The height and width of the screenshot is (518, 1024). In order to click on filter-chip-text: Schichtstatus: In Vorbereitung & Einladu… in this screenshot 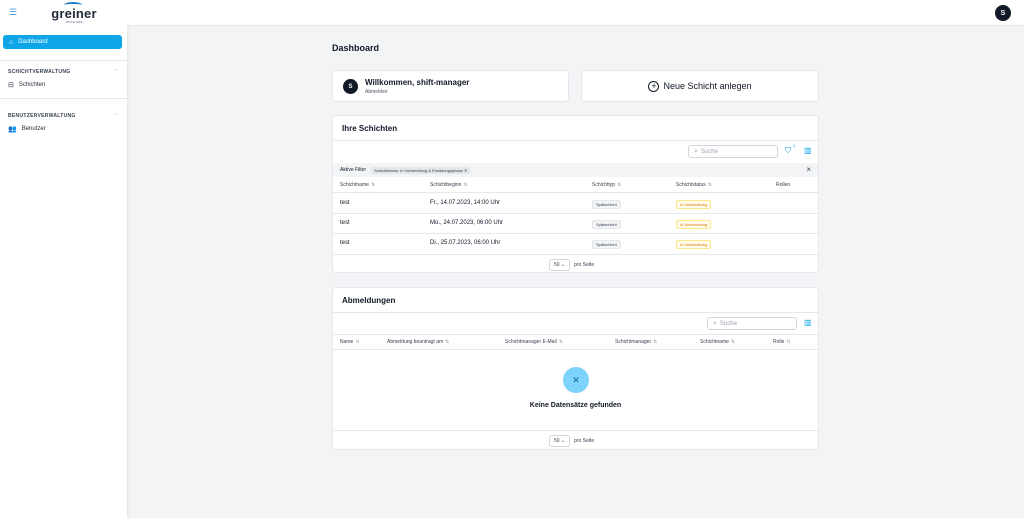, I will do `click(418, 170)`.